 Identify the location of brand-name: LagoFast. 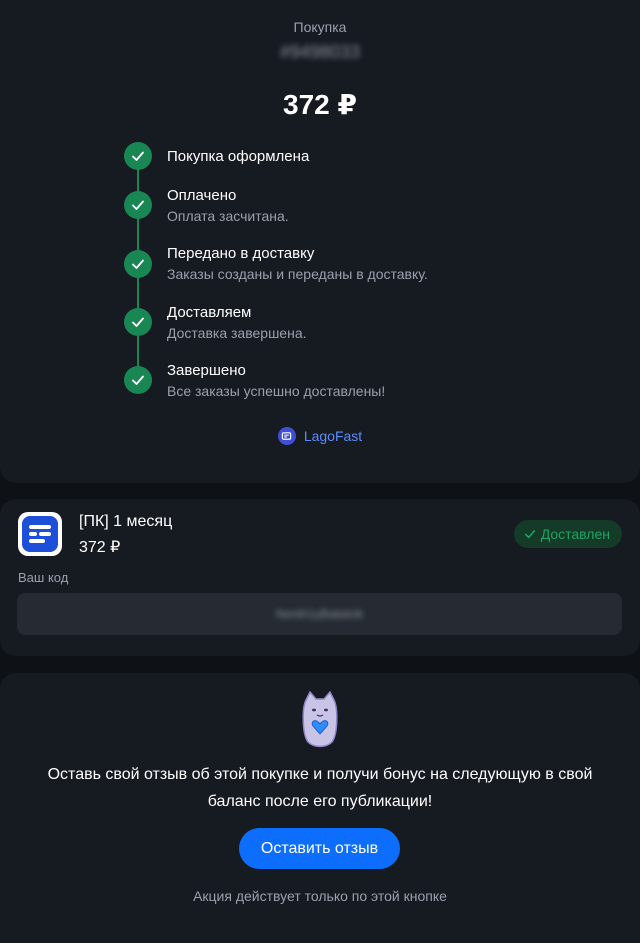
(333, 436).